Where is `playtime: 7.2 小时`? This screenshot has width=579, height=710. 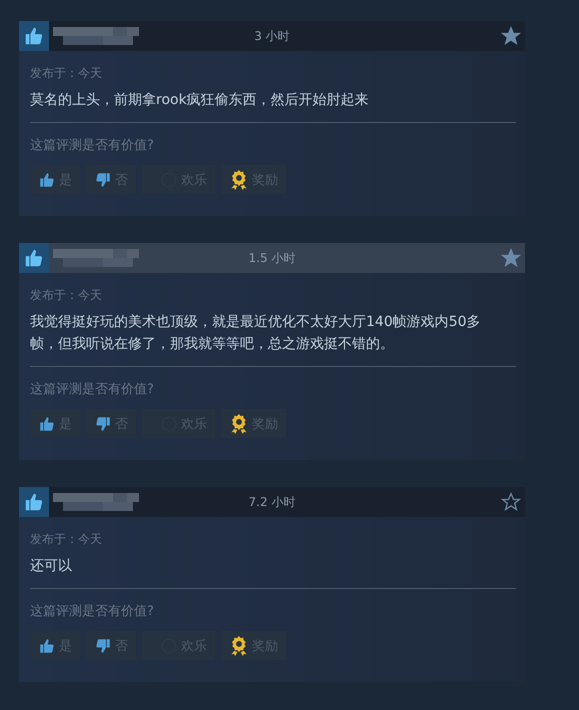 playtime: 7.2 小时 is located at coordinates (272, 502).